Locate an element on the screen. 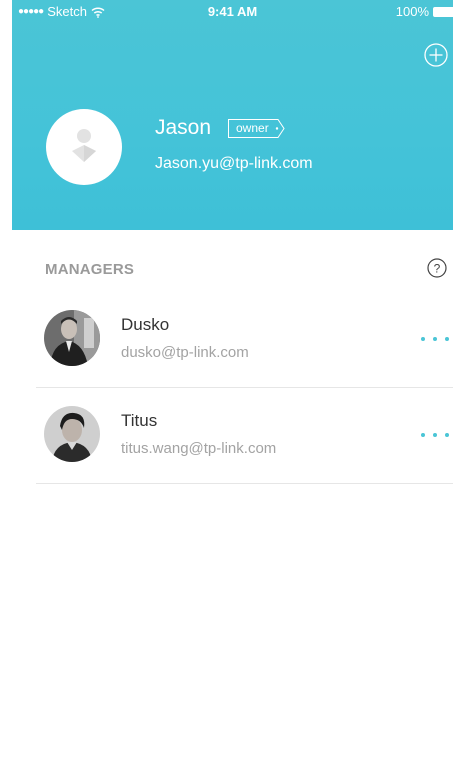 The width and height of the screenshot is (453, 783). status-right: 100% is located at coordinates (424, 11).